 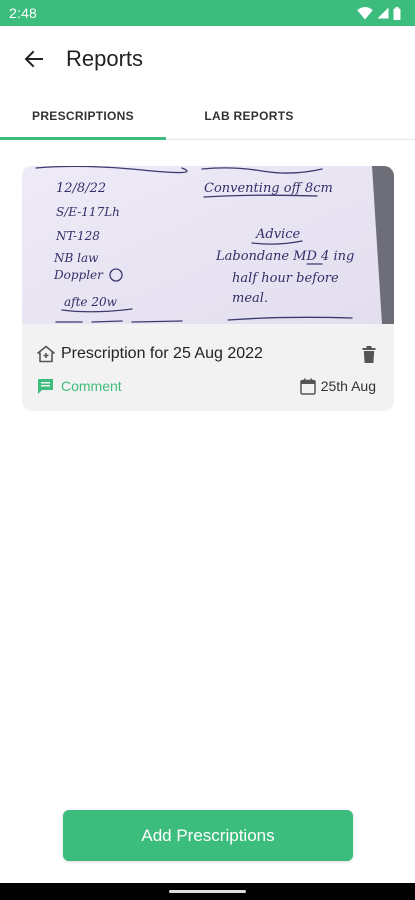 I want to click on home-gesture-handle, so click(x=207, y=891).